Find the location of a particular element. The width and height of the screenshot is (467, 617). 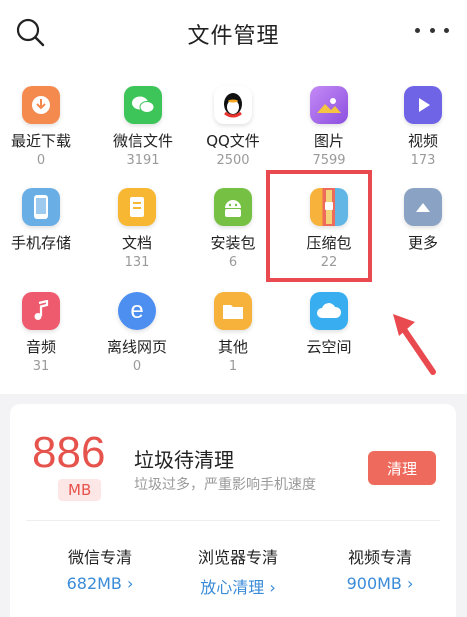

browser-e-icon: e is located at coordinates (137, 311).